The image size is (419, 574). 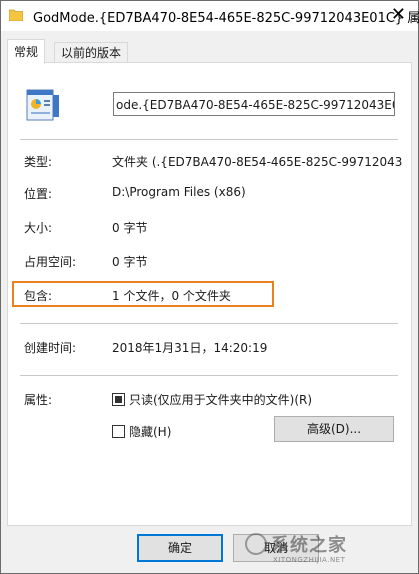 What do you see at coordinates (16, 15) in the screenshot?
I see `folder-icon` at bounding box center [16, 15].